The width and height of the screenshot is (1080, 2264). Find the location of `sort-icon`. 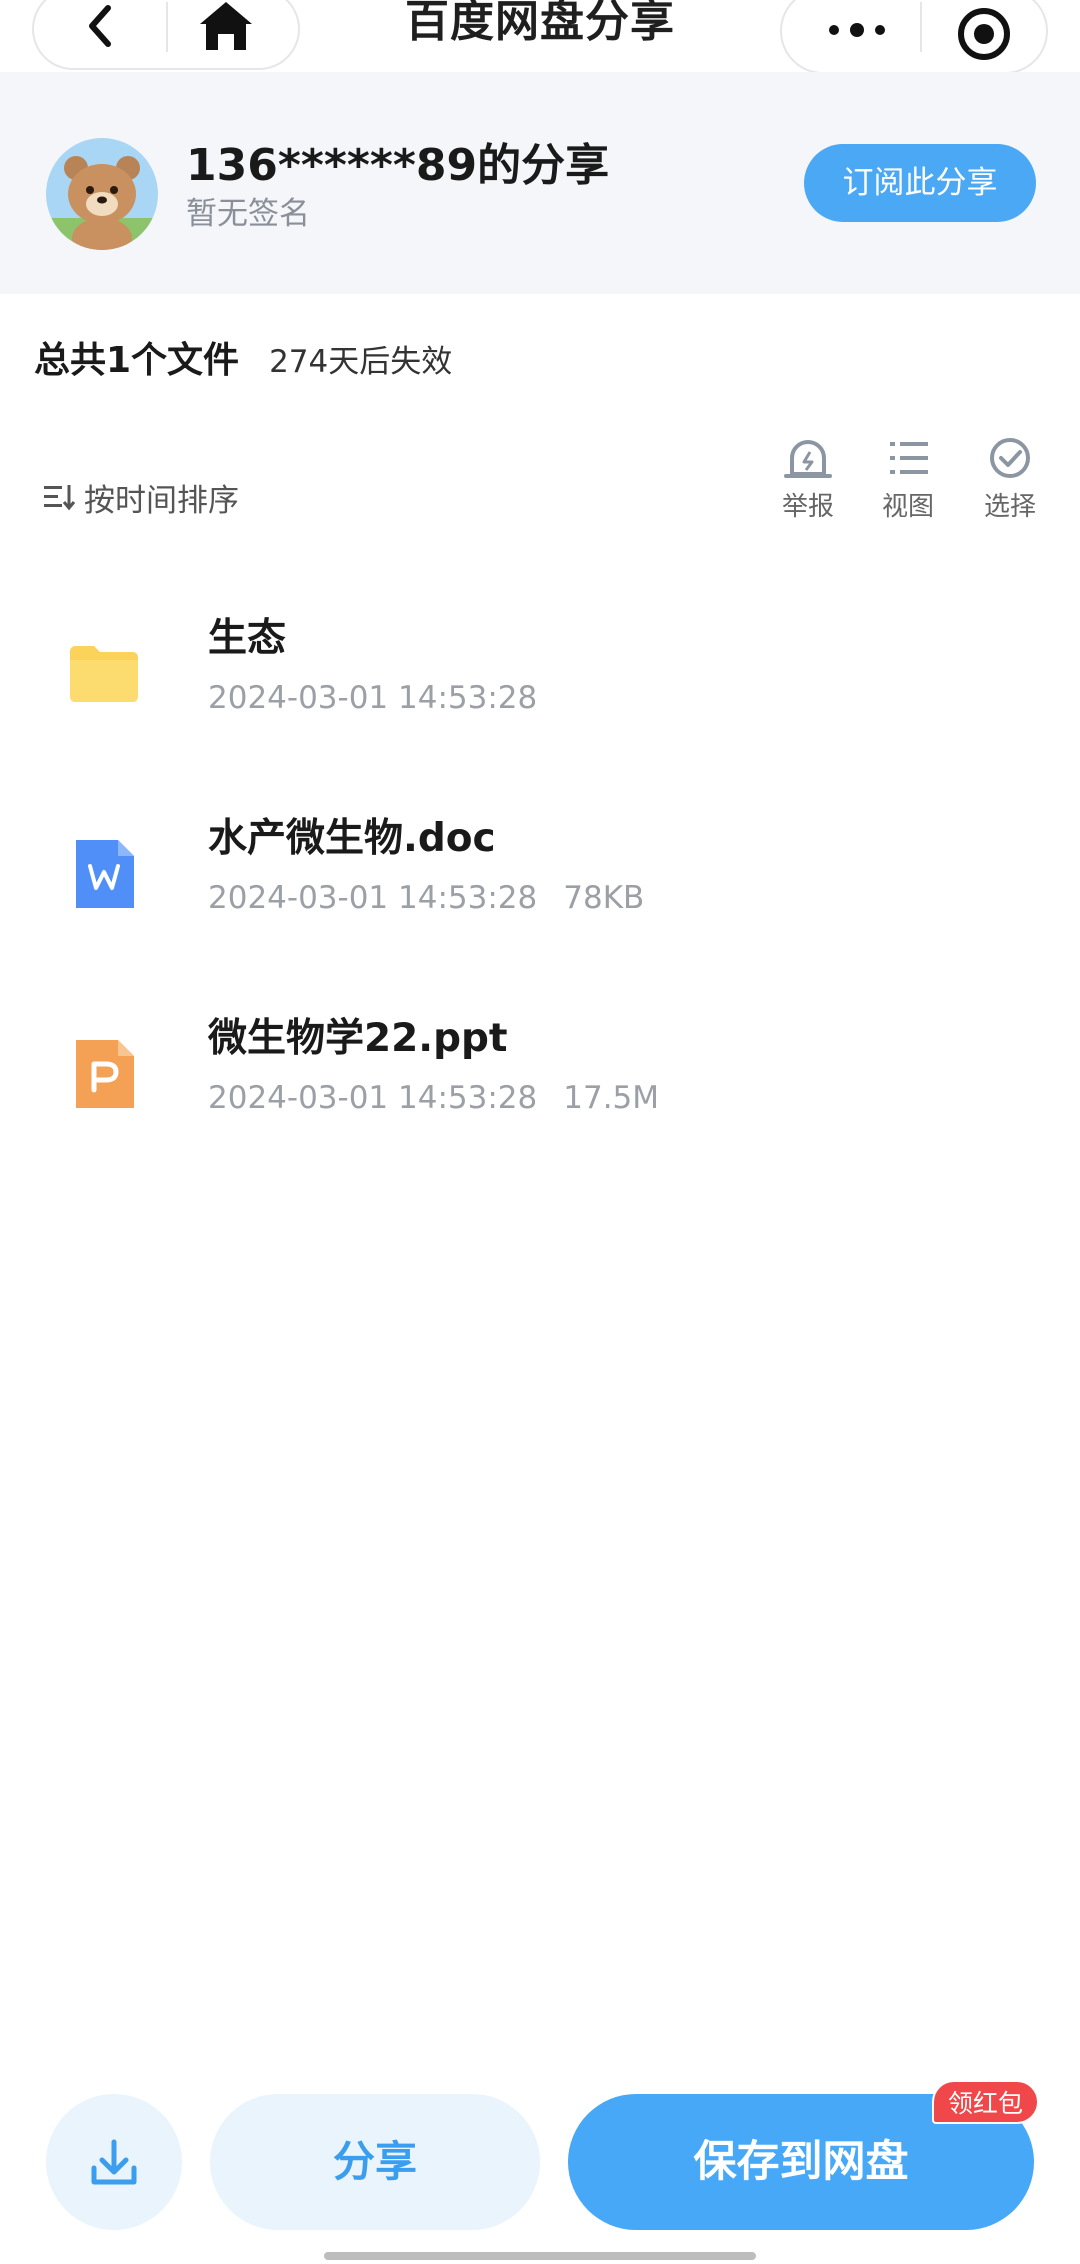

sort-icon is located at coordinates (60, 498).